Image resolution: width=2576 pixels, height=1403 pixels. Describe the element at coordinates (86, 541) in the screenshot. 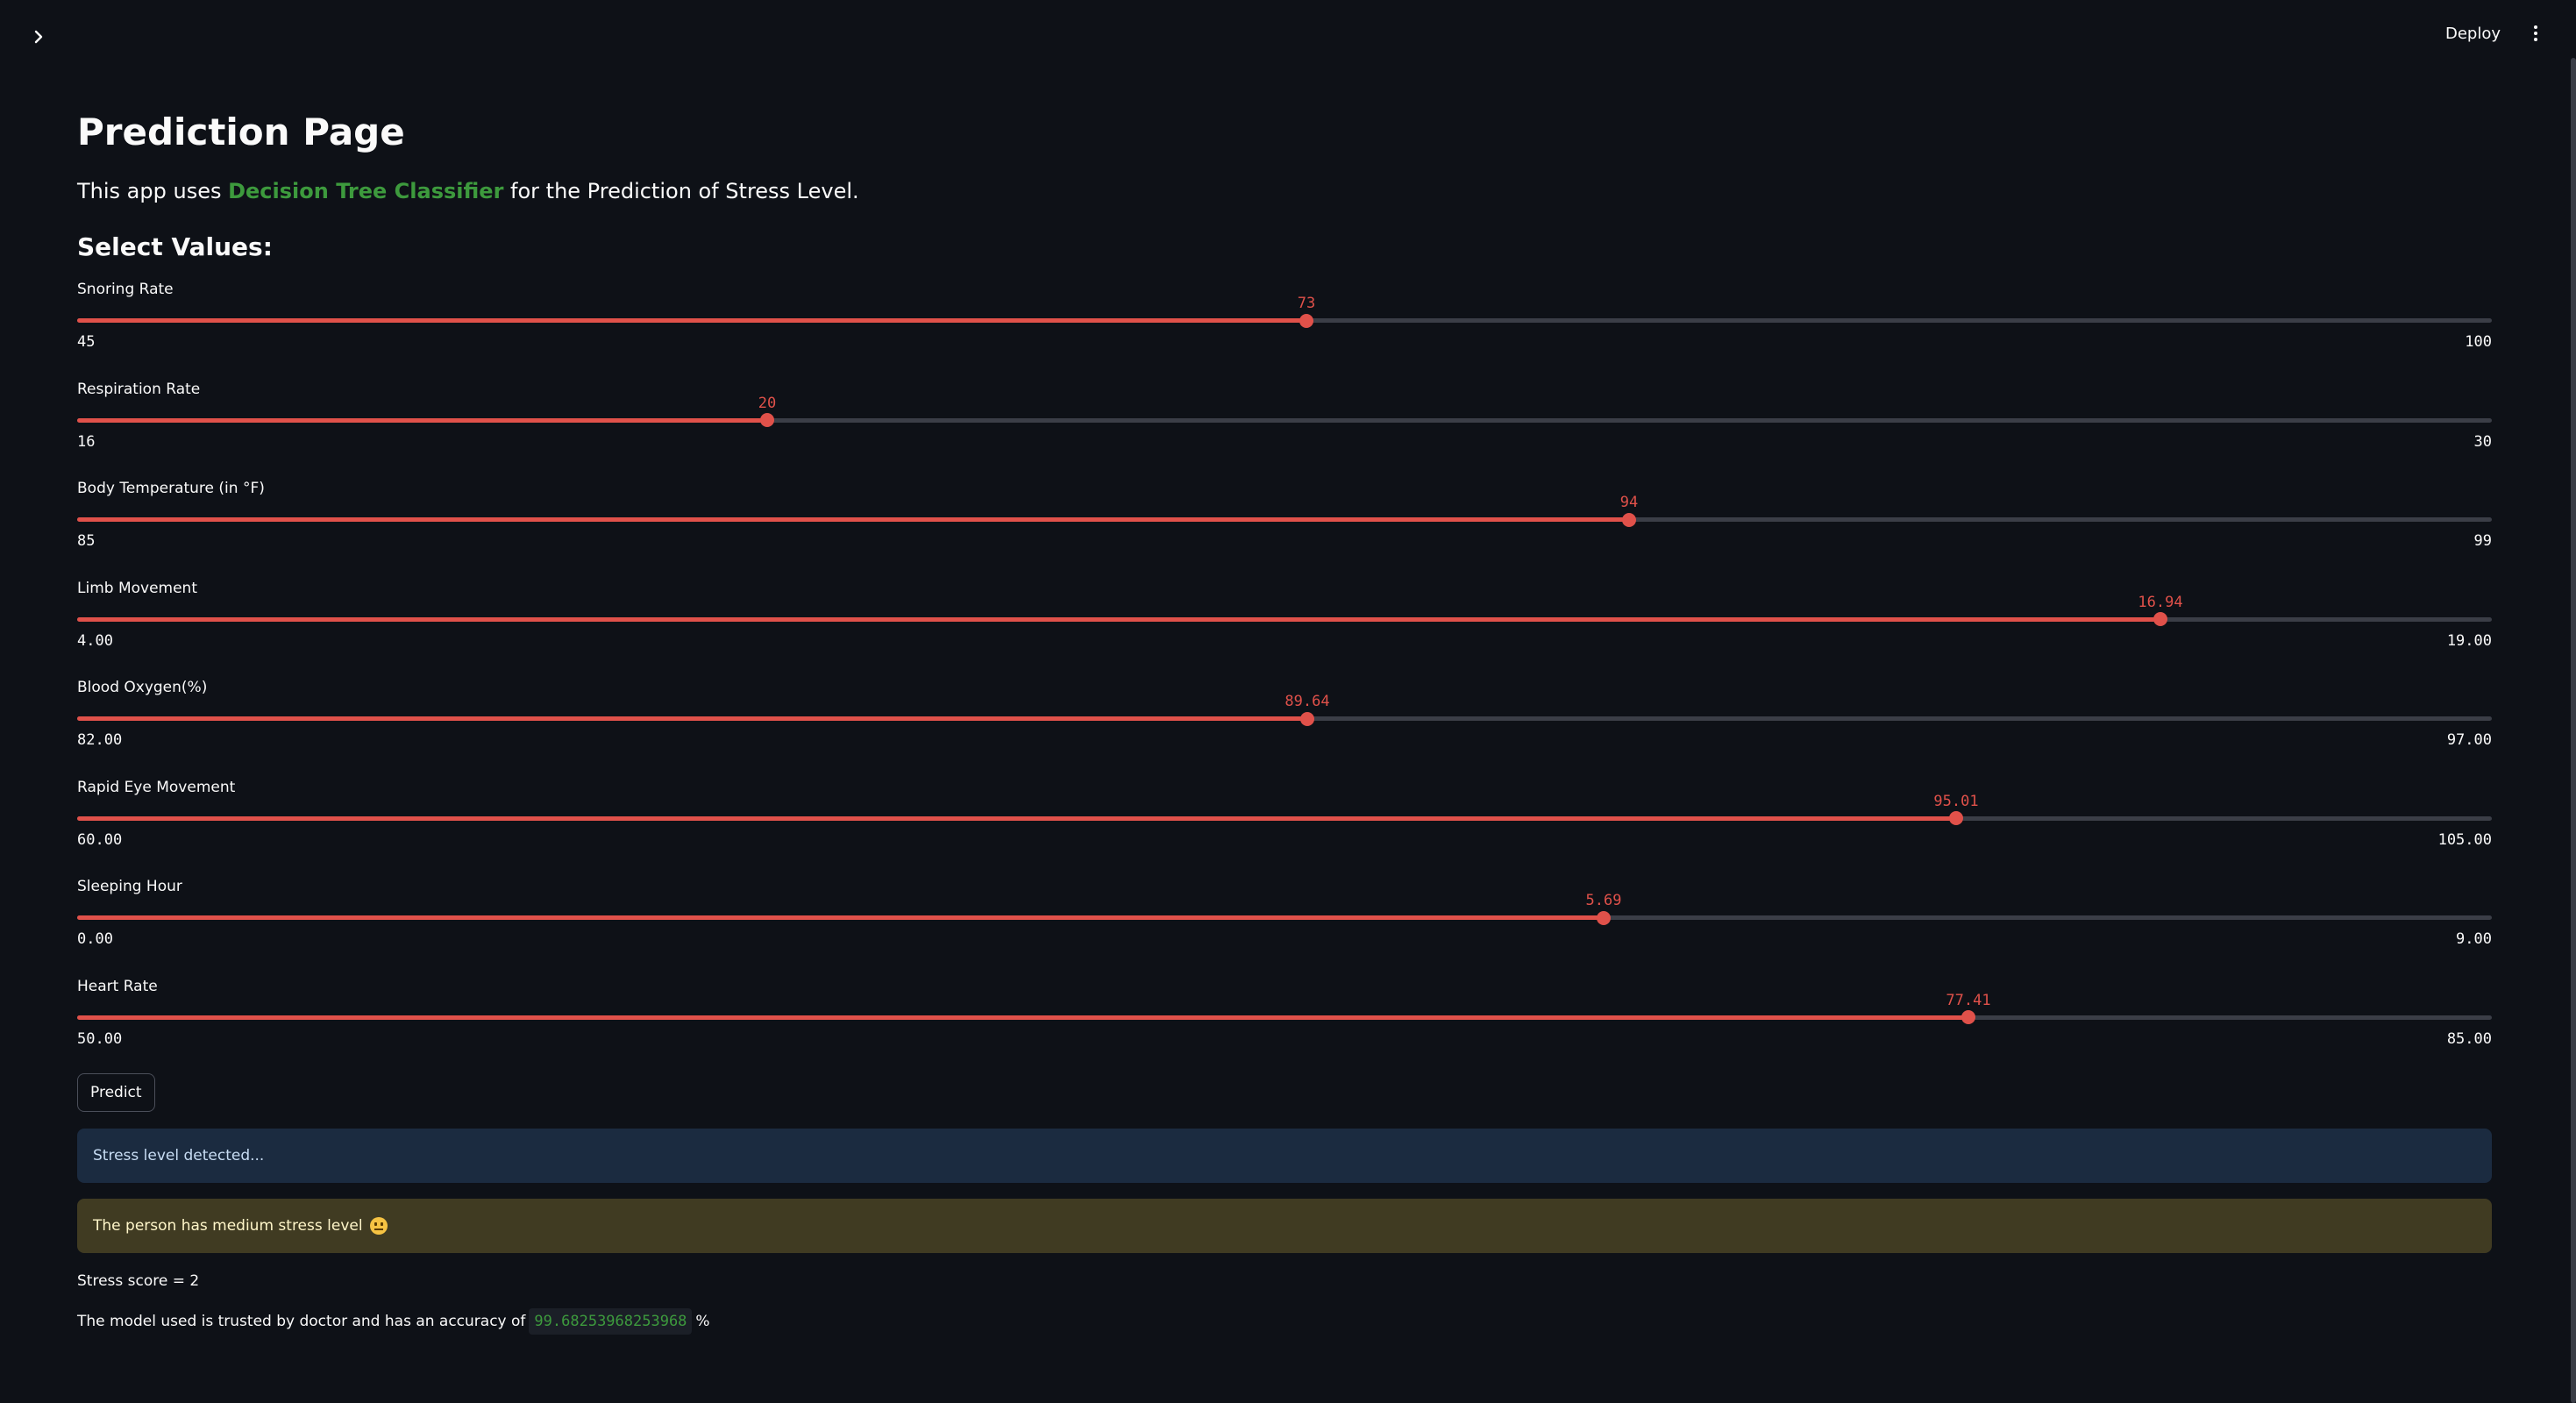

I see `slider-min-label: 85` at that location.